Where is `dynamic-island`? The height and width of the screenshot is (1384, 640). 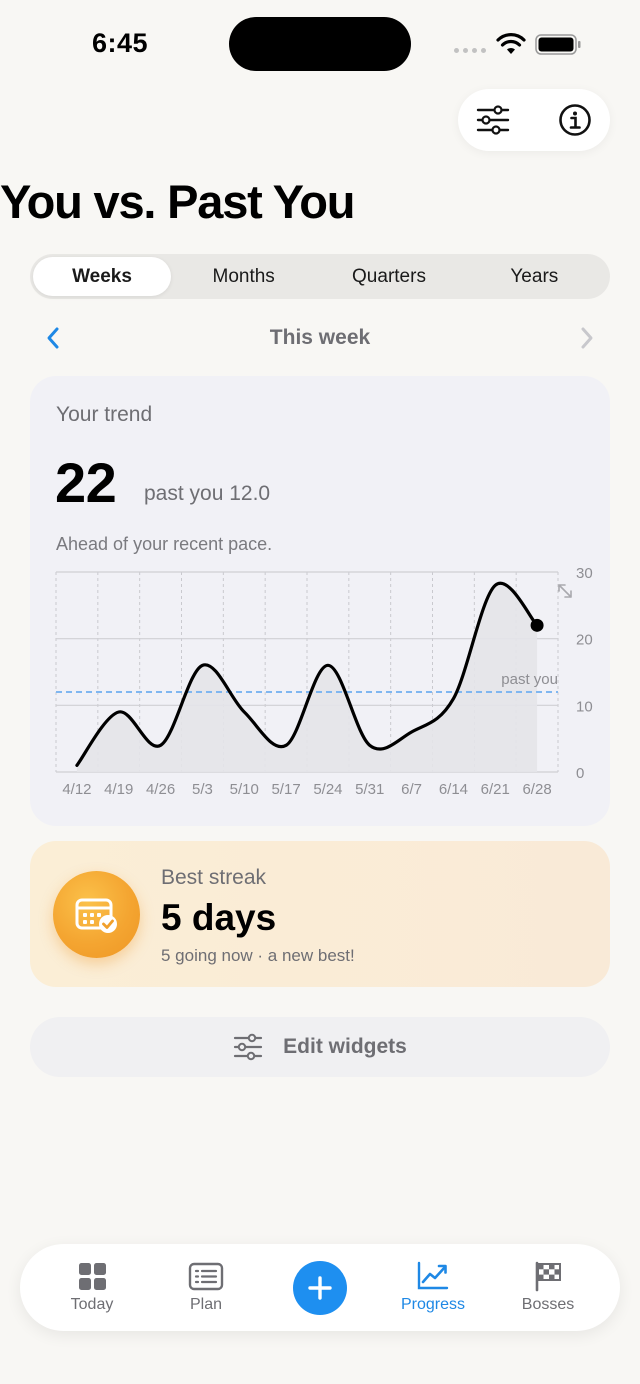 dynamic-island is located at coordinates (320, 44).